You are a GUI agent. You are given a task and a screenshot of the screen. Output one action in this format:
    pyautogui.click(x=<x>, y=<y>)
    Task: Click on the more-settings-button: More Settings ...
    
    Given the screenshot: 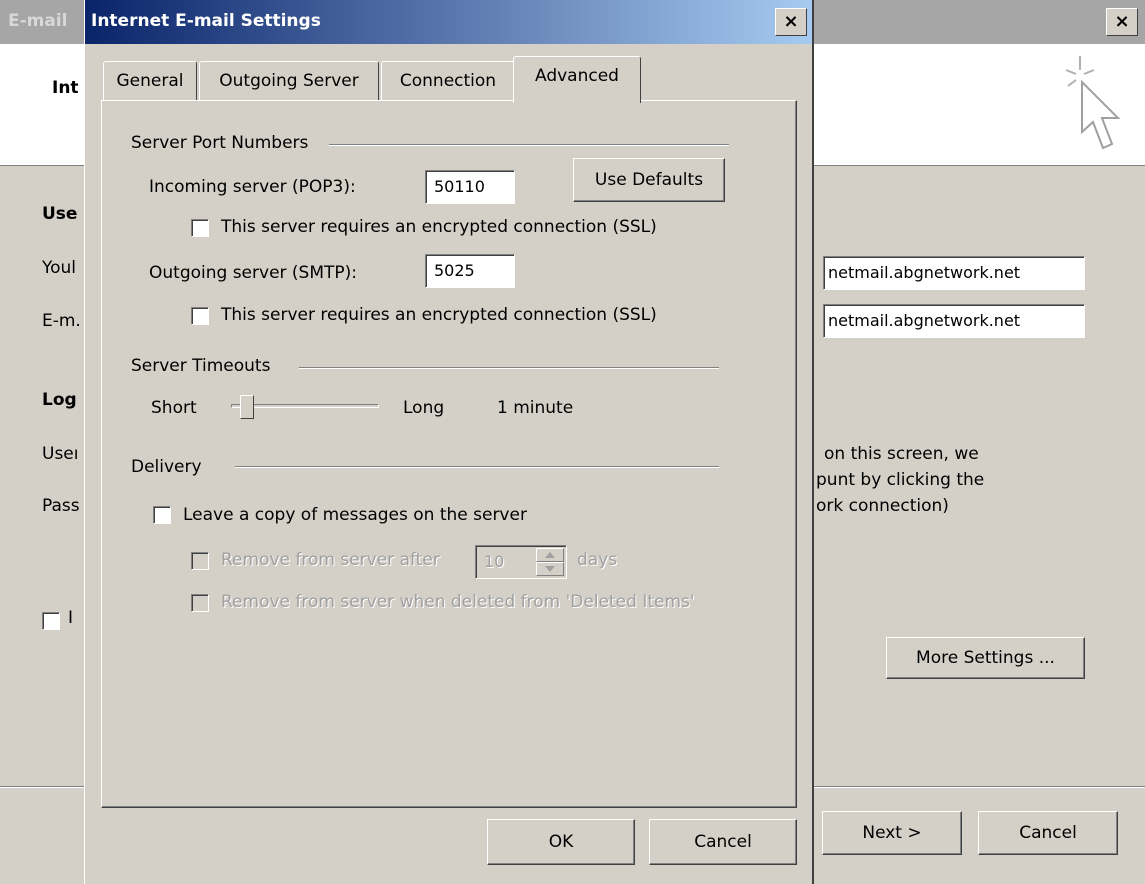 What is the action you would take?
    pyautogui.click(x=985, y=658)
    